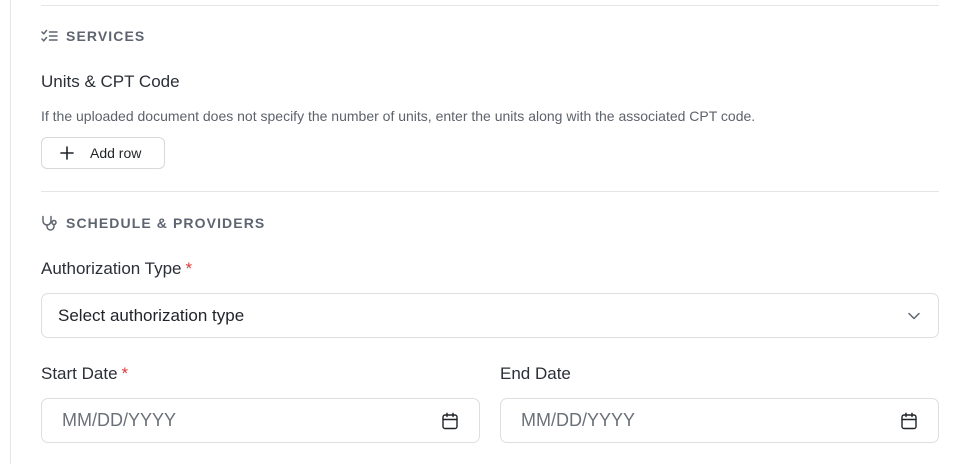 This screenshot has height=464, width=967. Describe the element at coordinates (79, 373) in the screenshot. I see `start-date-label-text: Start Date` at that location.